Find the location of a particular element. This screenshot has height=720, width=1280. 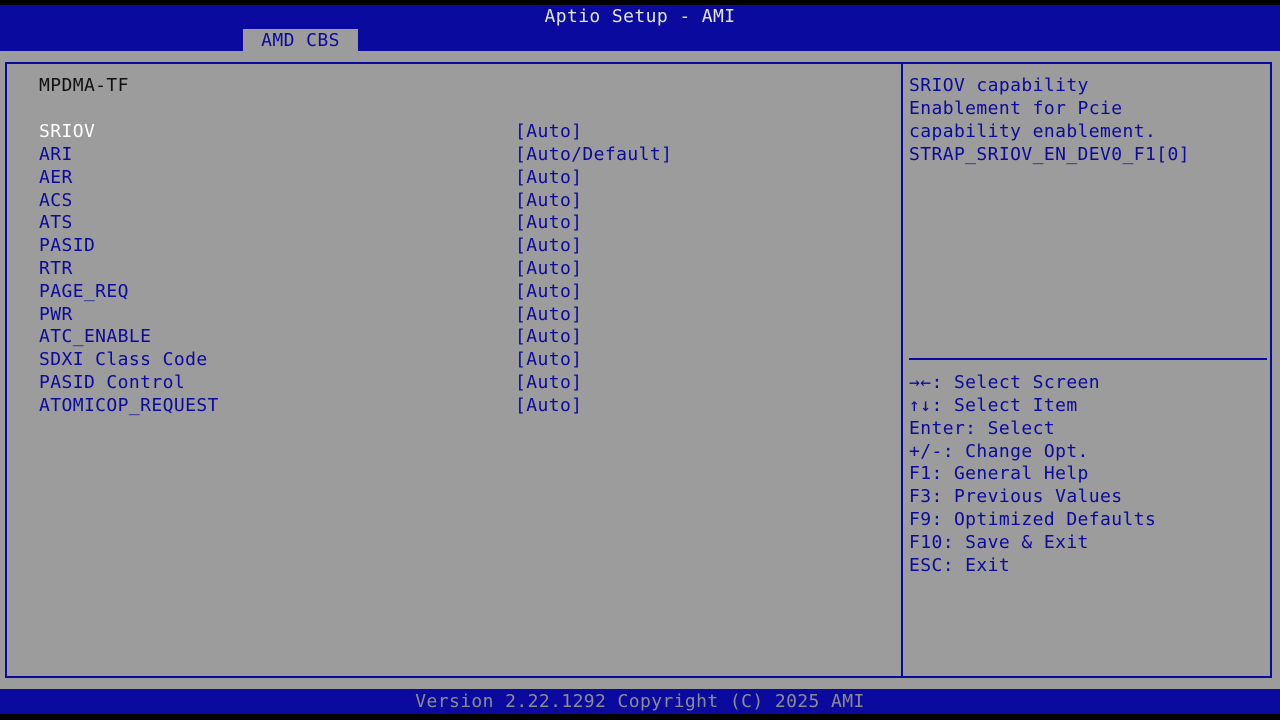

setting-label: AER is located at coordinates (56, 177).